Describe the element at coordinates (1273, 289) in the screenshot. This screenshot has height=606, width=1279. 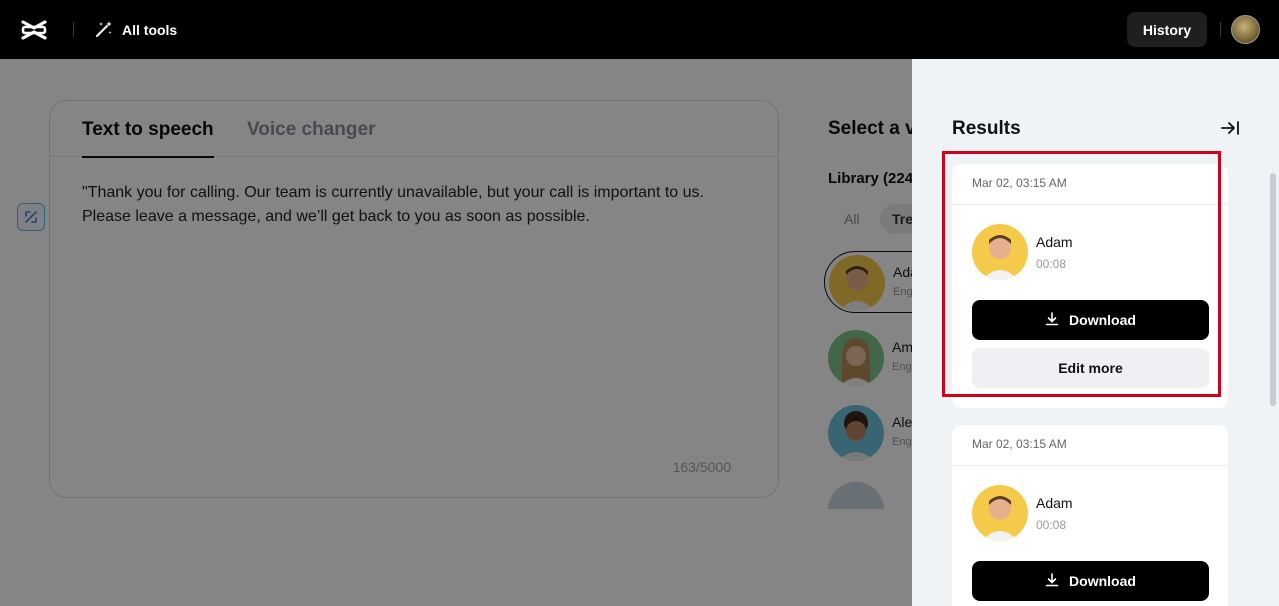
I see `results-scrollbar` at that location.